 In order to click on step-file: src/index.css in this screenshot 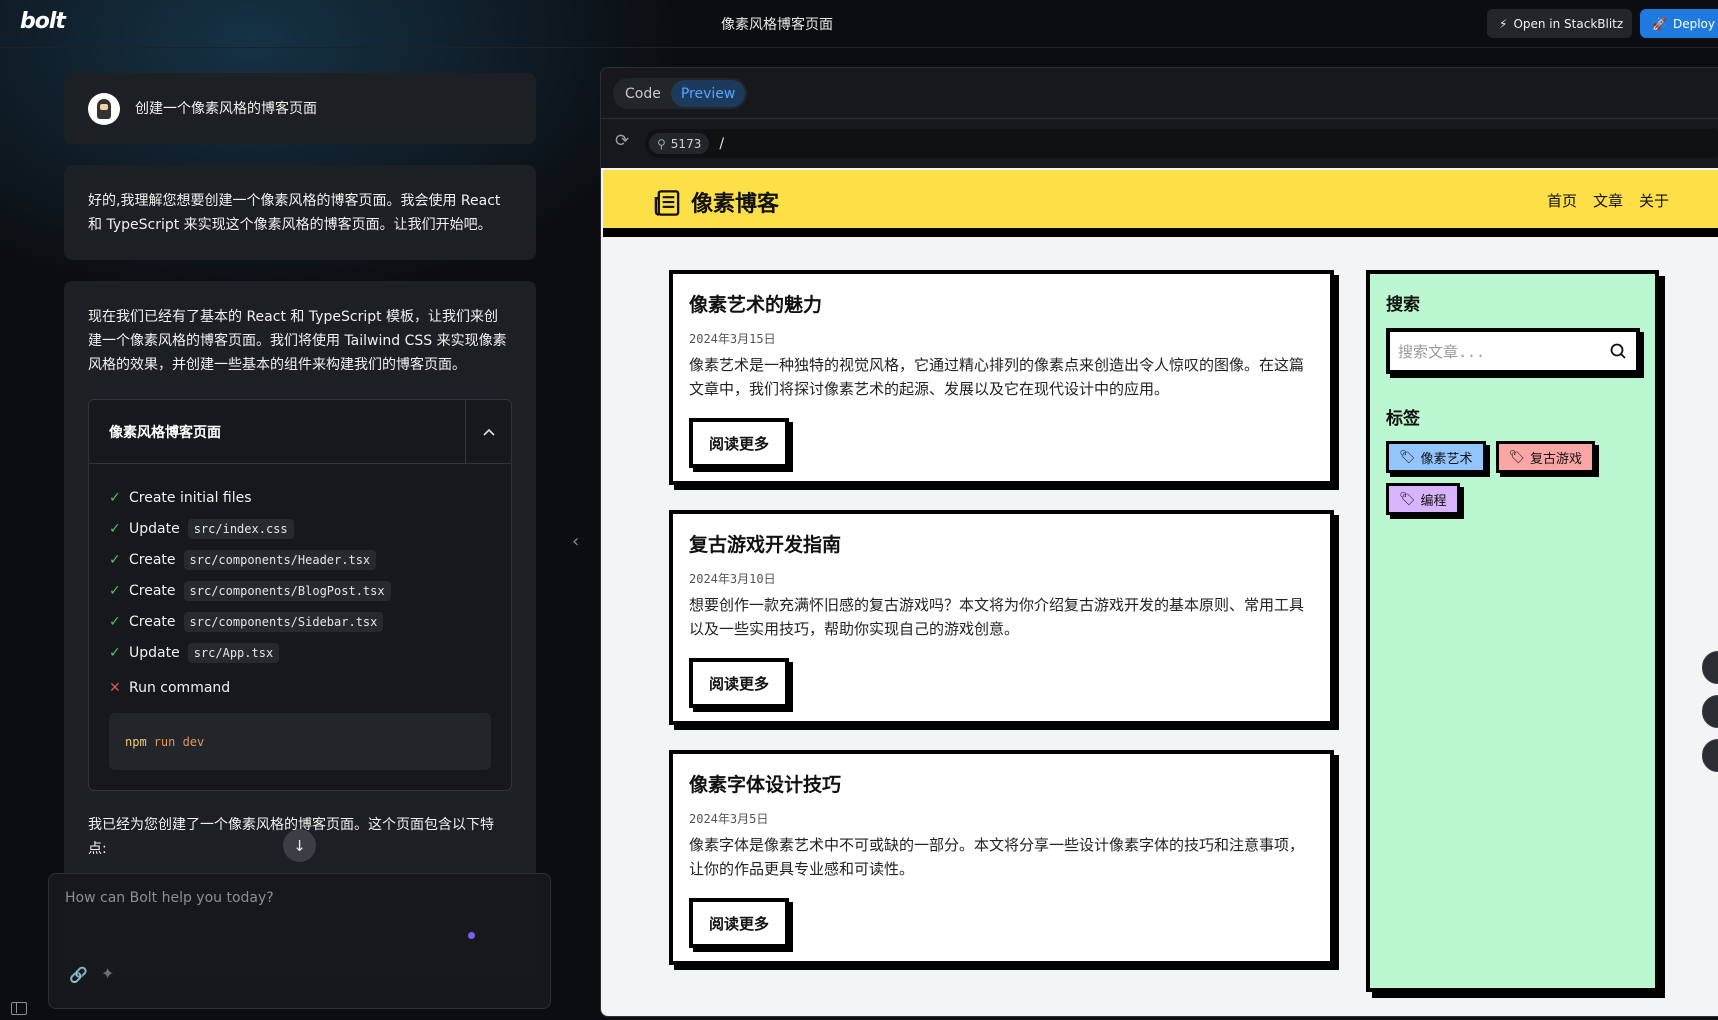, I will do `click(240, 528)`.